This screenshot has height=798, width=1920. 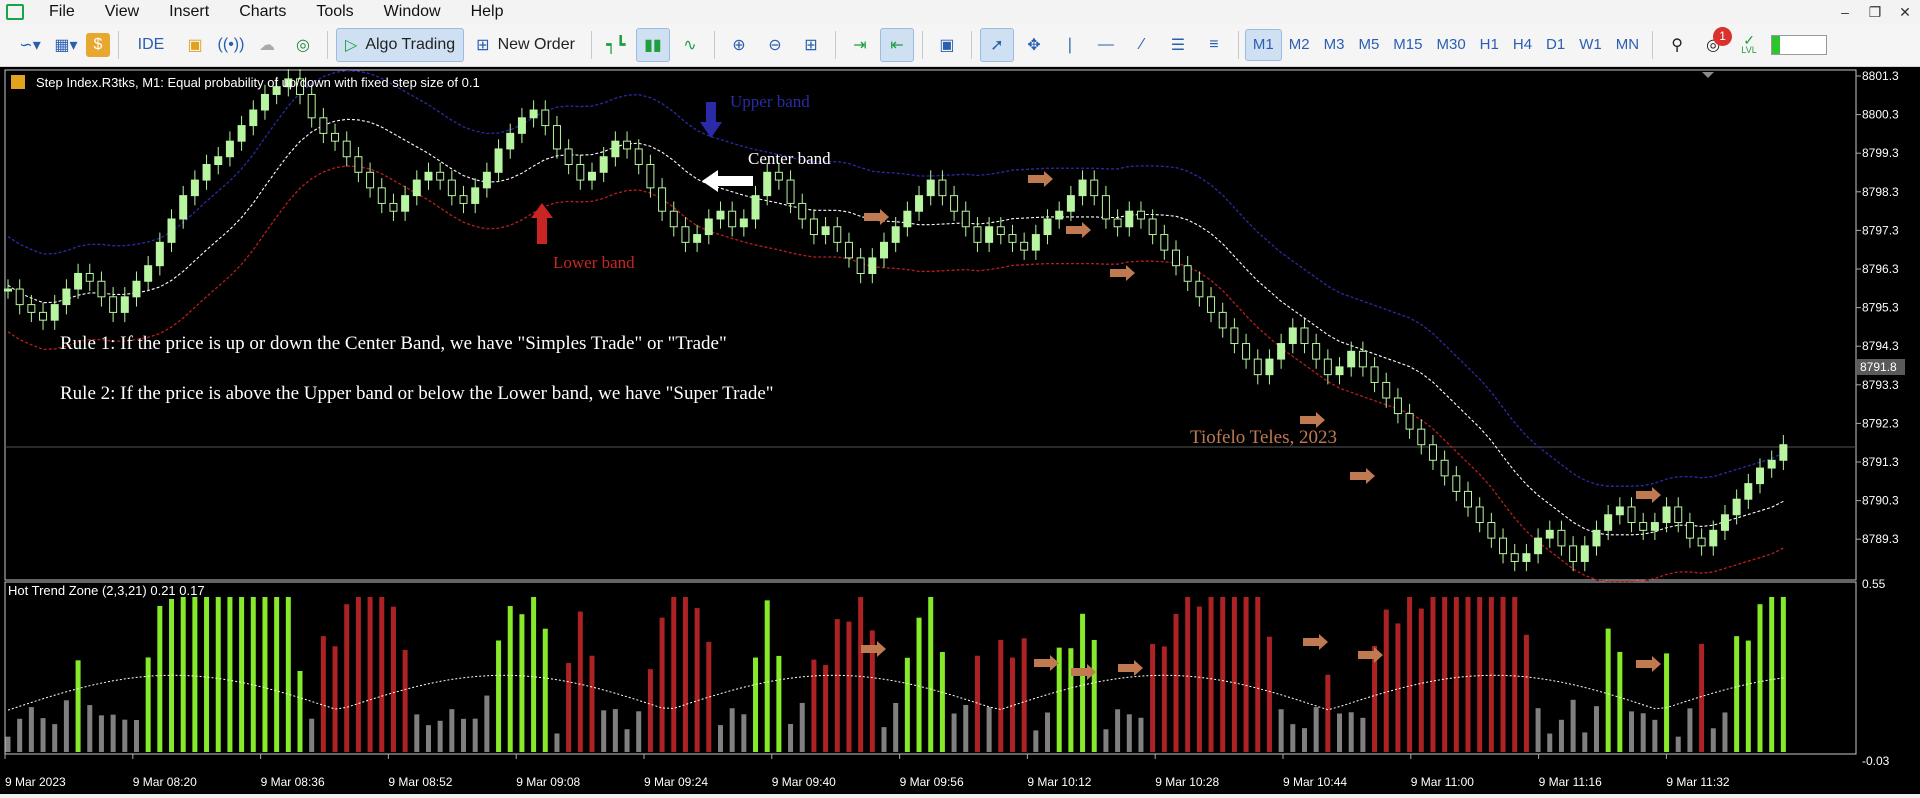 What do you see at coordinates (1522, 45) in the screenshot?
I see `timeframe-h4: H4` at bounding box center [1522, 45].